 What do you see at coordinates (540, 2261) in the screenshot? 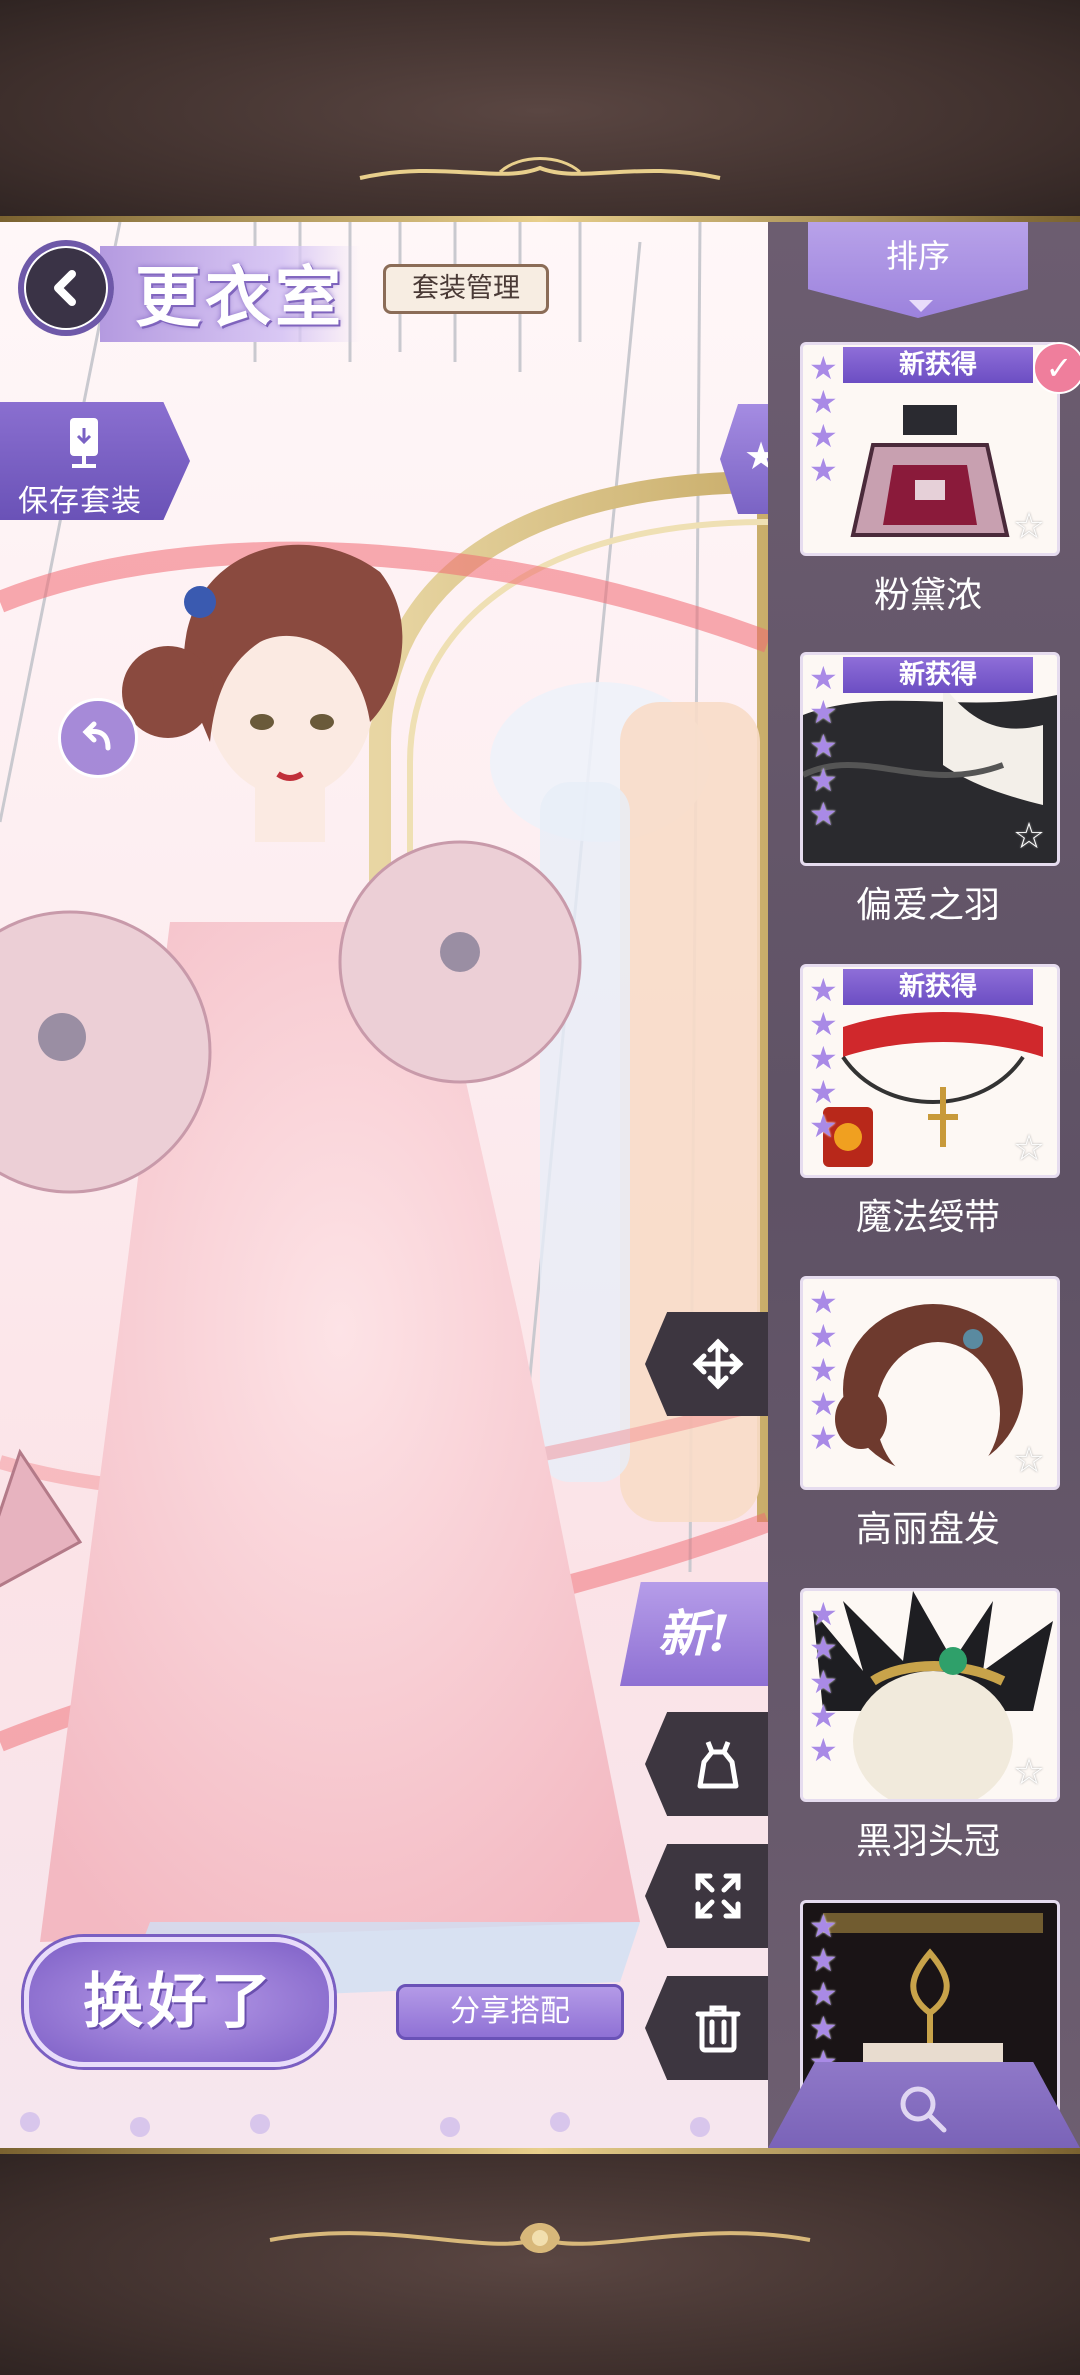
I see `bottom-frame` at bounding box center [540, 2261].